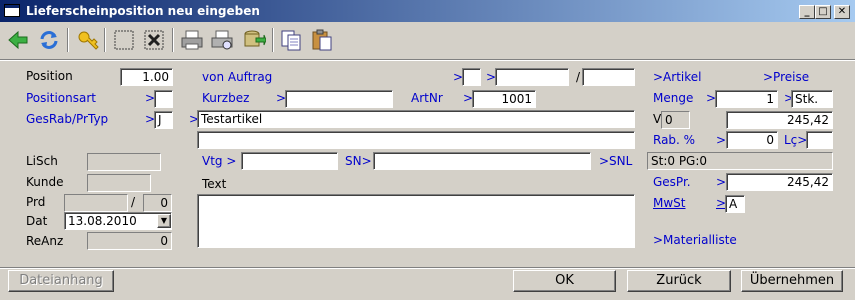 This screenshot has width=855, height=300. Describe the element at coordinates (163, 99) in the screenshot. I see `positionsart-field` at that location.